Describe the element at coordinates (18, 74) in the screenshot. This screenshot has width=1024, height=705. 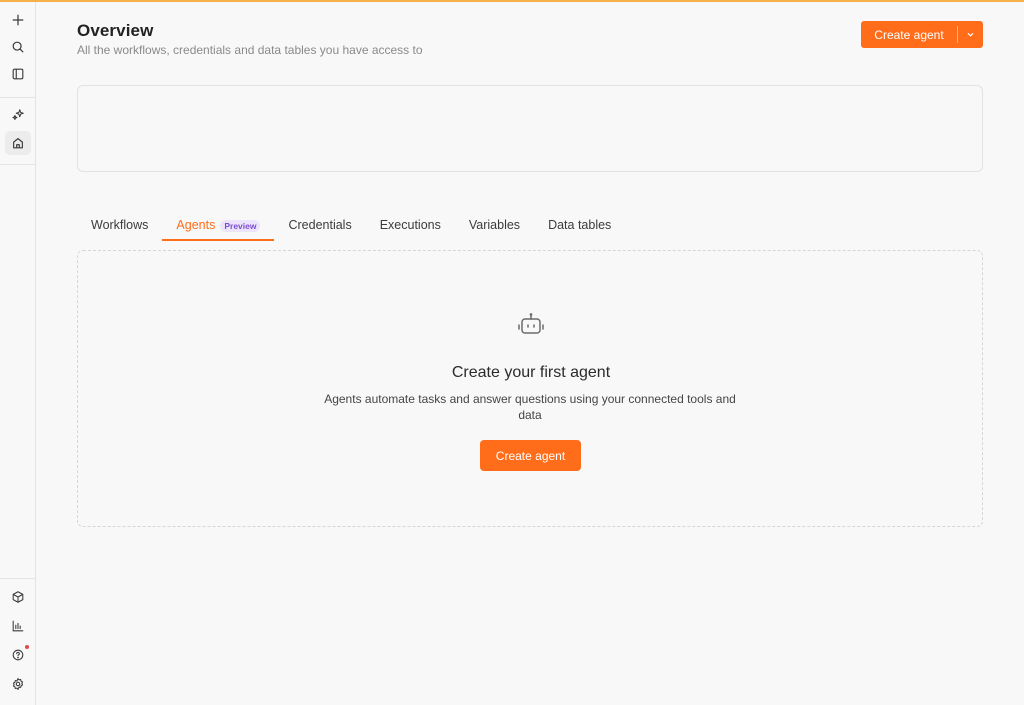
I see `panel-icon` at that location.